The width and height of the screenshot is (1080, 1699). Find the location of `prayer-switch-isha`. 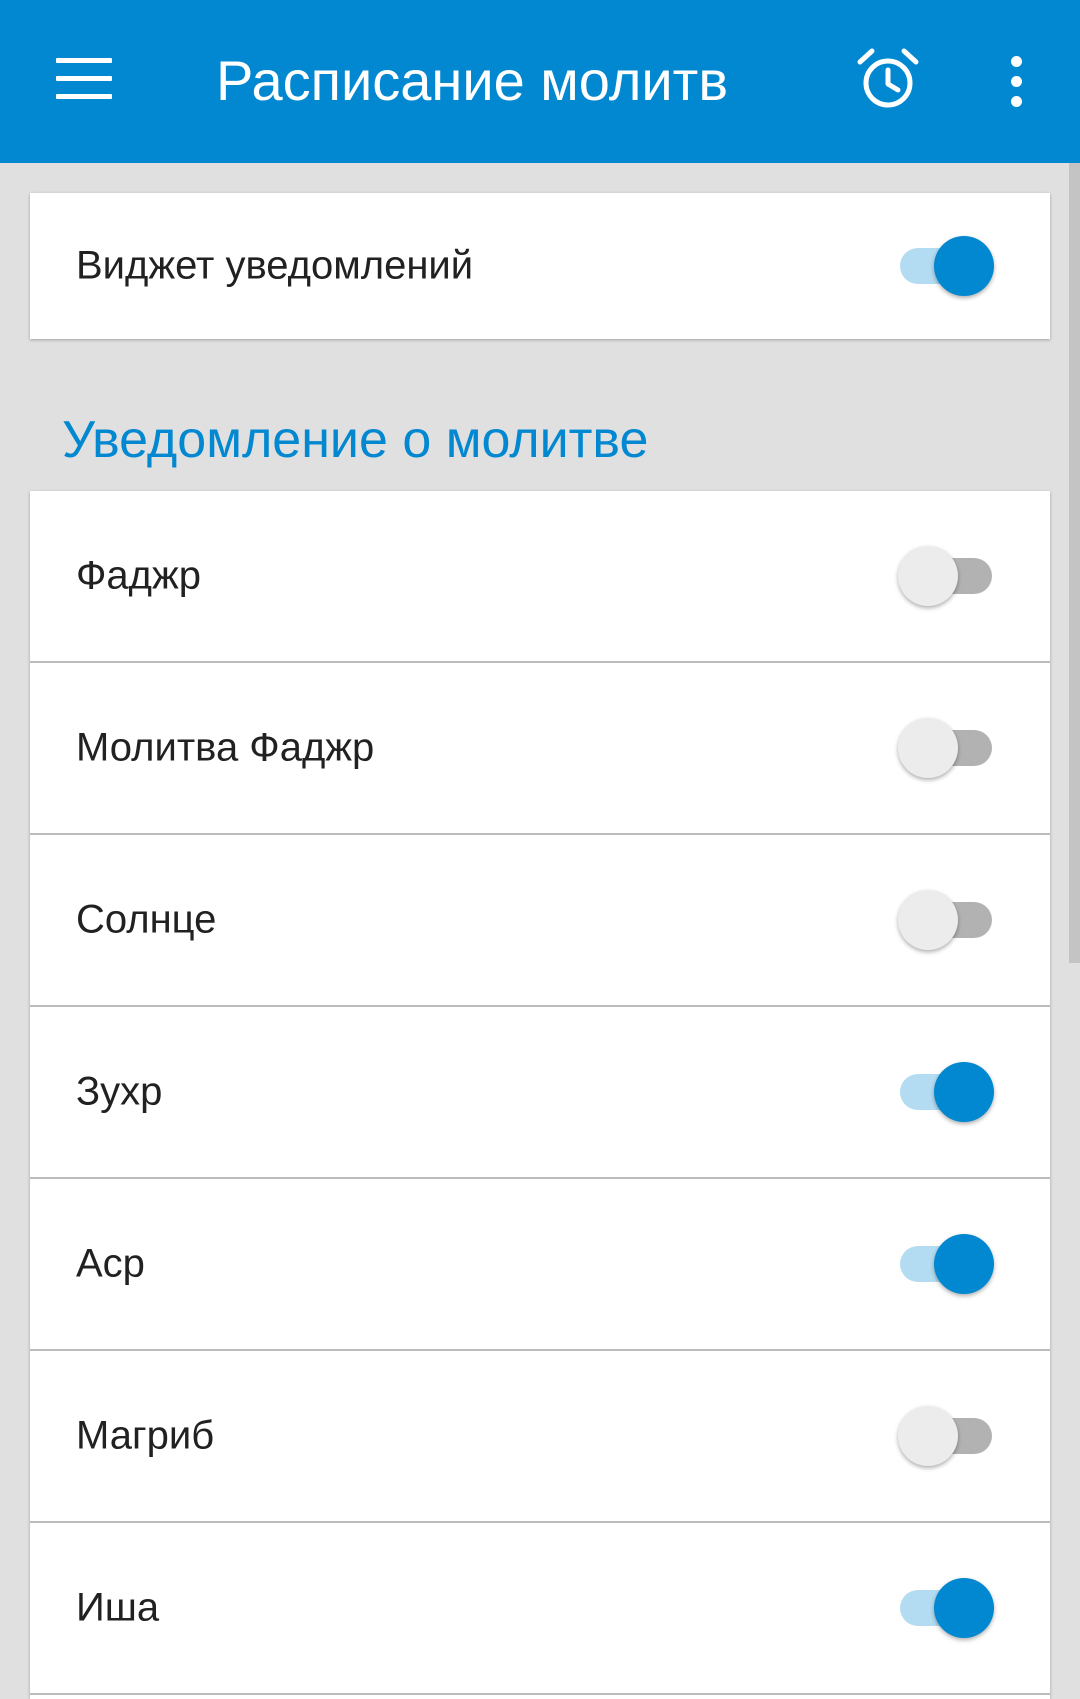

prayer-switch-isha is located at coordinates (946, 1608).